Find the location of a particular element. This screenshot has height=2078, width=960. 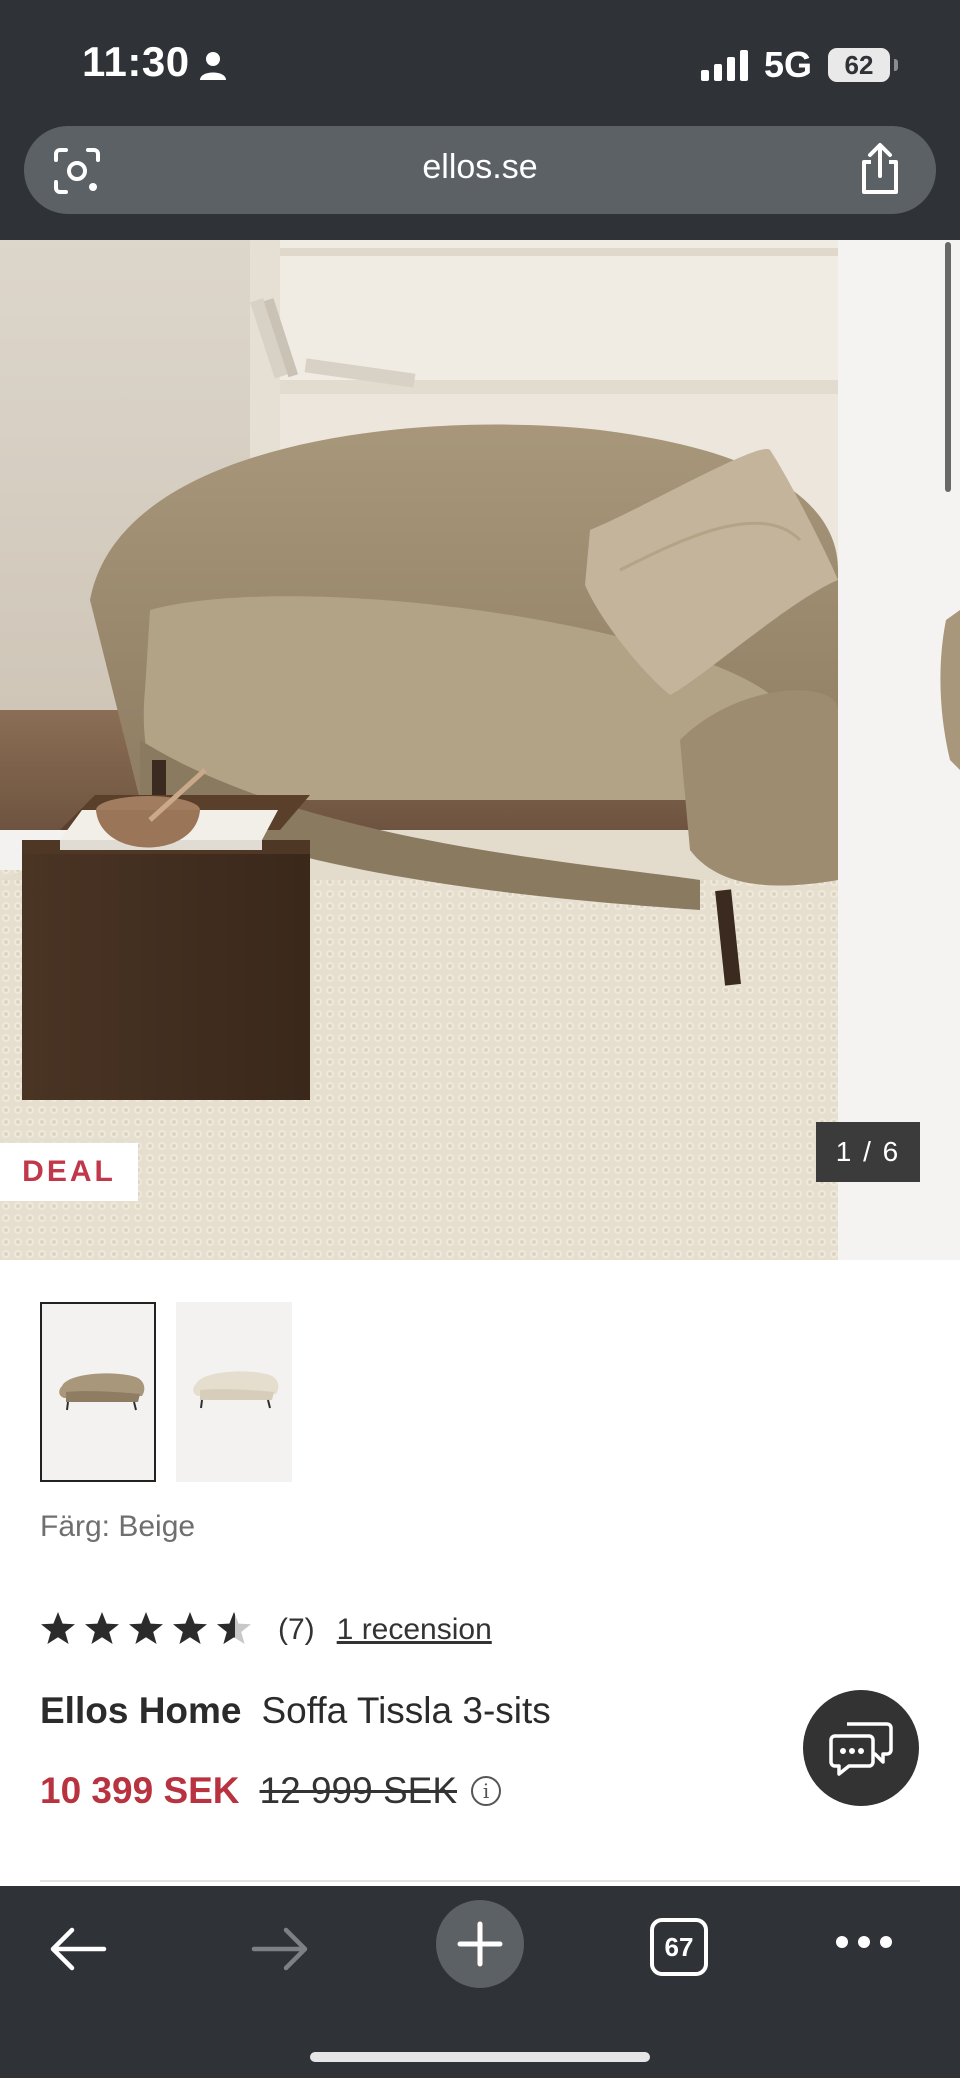

url-text: ellos.se is located at coordinates (480, 167).